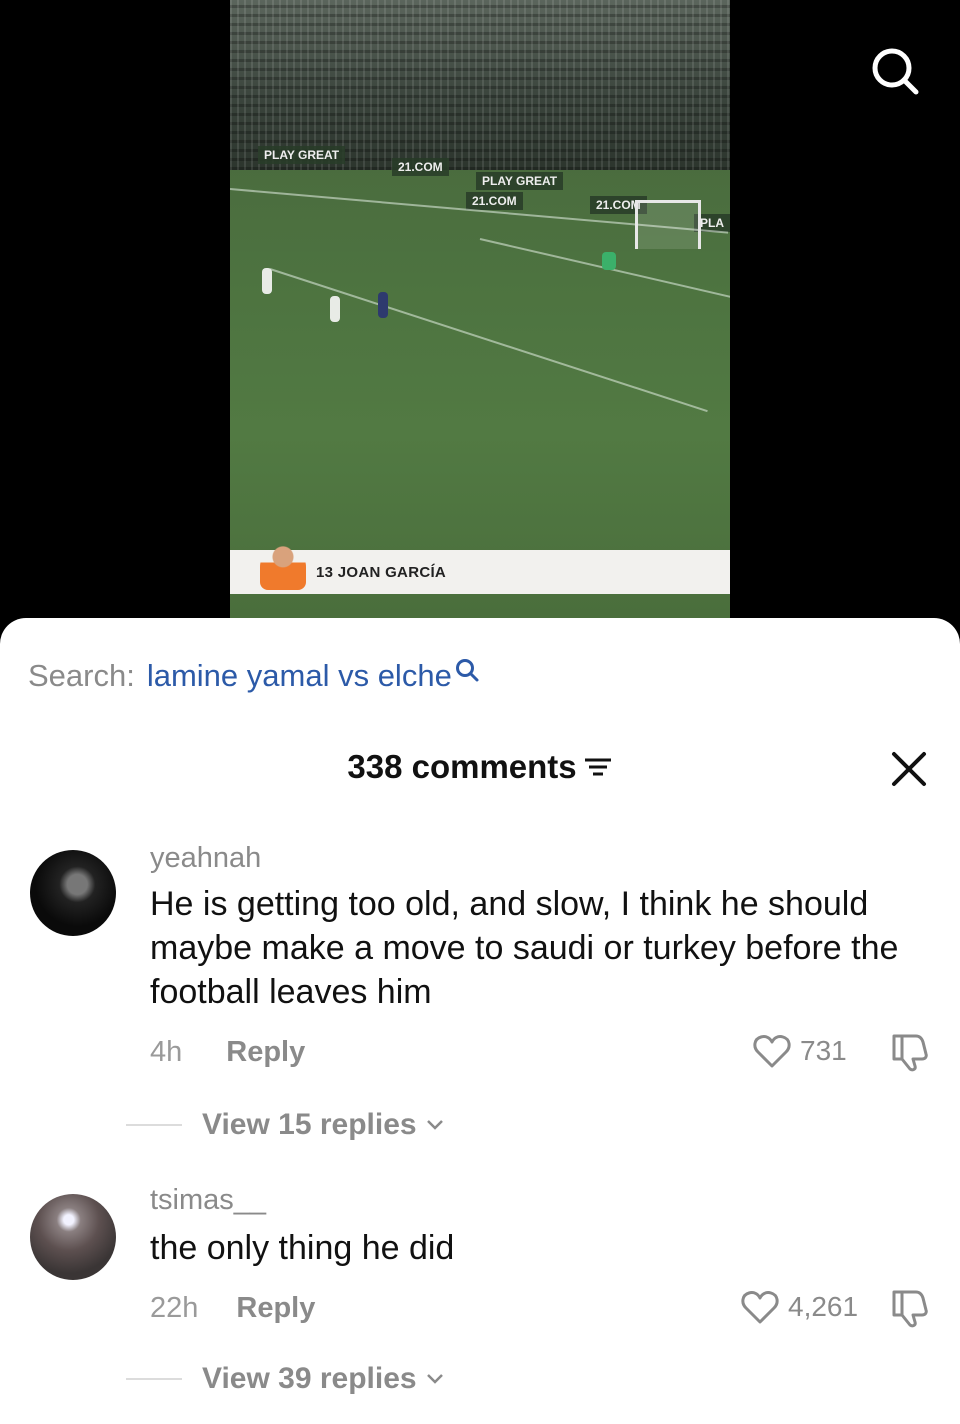 The height and width of the screenshot is (1424, 960). What do you see at coordinates (894, 71) in the screenshot?
I see `search-icon` at bounding box center [894, 71].